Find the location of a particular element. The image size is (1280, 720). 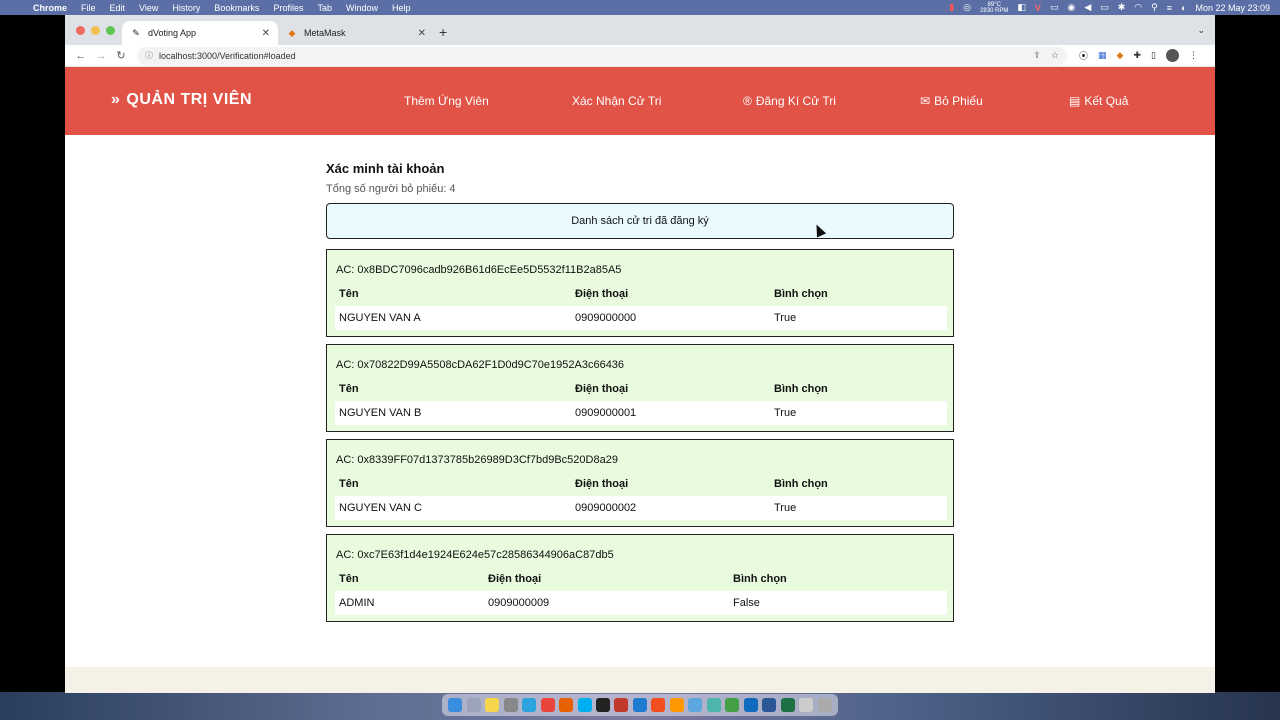

control-center-icon: ≡ is located at coordinates (1169, 8).